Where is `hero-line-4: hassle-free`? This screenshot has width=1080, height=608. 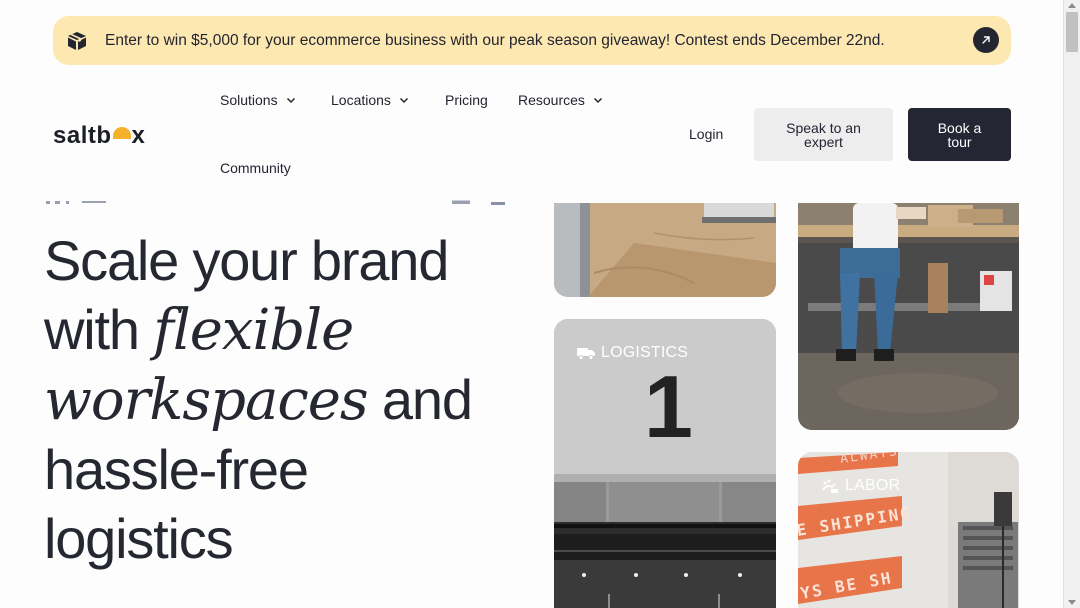
hero-line-4: hassle-free is located at coordinates (176, 469).